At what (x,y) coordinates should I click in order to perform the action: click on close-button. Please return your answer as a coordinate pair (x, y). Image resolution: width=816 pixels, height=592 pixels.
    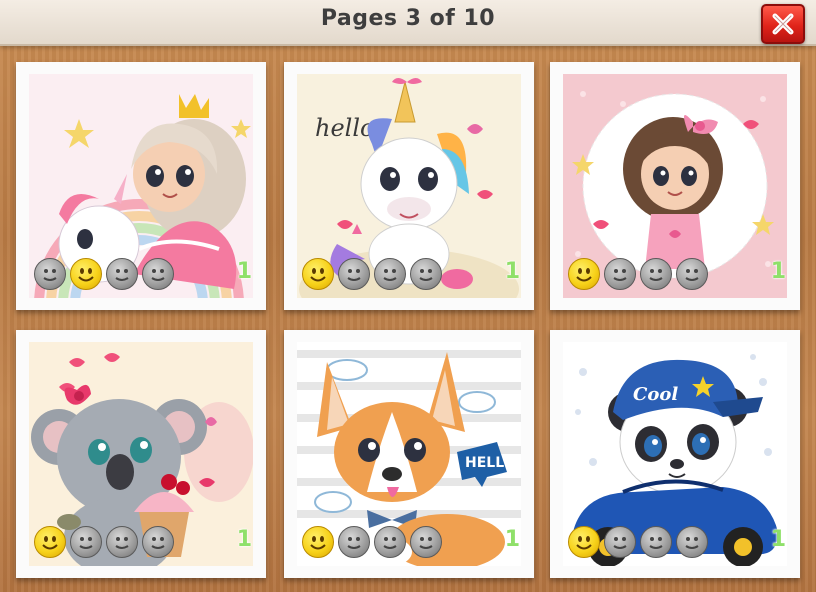
    Looking at the image, I should click on (783, 24).